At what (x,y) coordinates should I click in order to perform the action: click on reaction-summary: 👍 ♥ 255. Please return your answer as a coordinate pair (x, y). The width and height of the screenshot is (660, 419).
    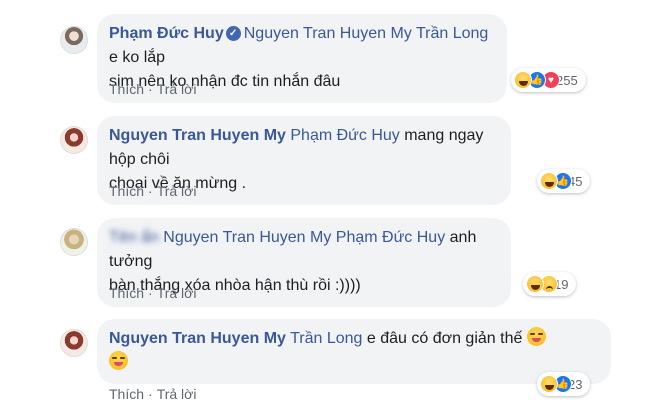
    Looking at the image, I should click on (548, 80).